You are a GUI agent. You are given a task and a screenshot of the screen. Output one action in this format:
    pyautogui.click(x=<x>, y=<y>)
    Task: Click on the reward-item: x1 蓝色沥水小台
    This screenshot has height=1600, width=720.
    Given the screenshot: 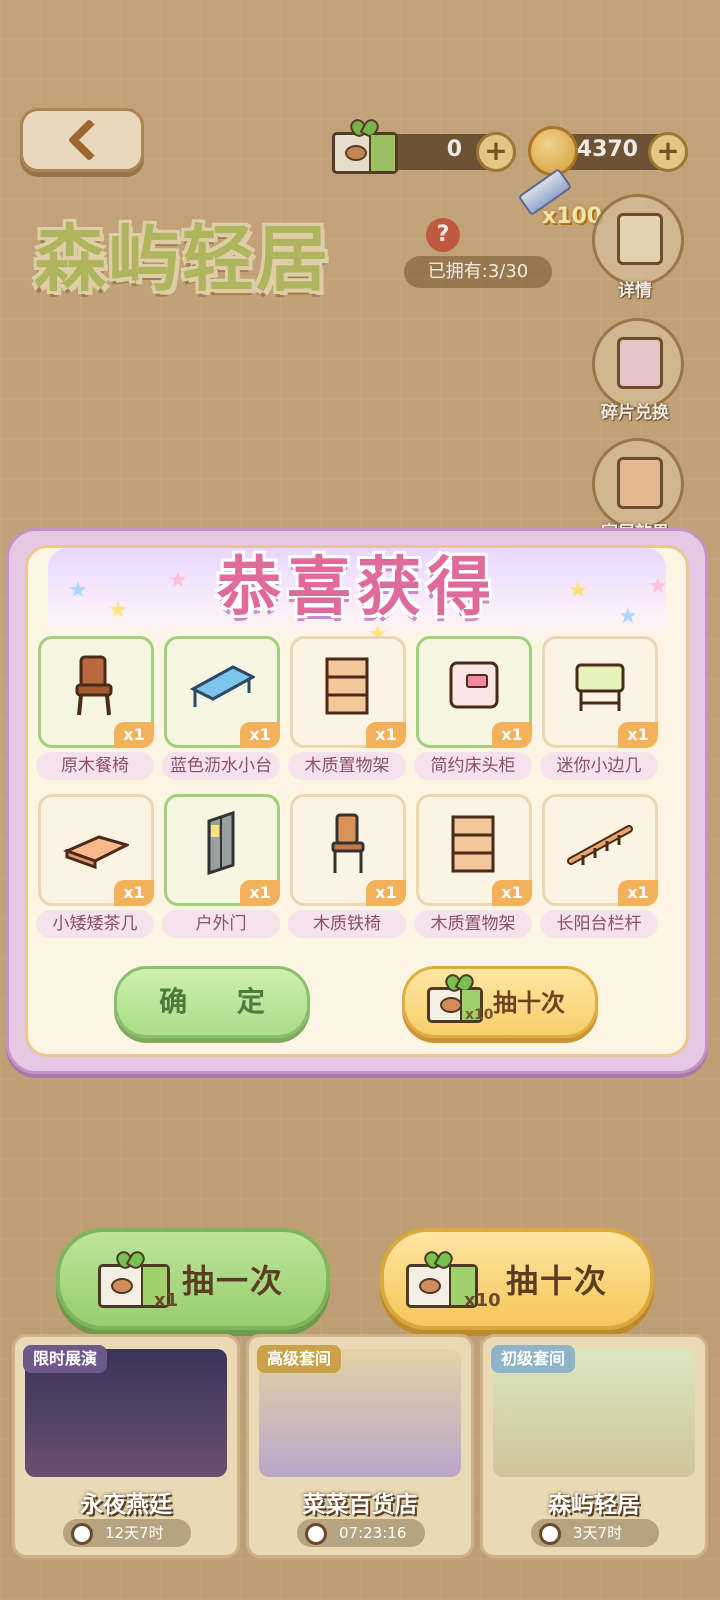 What is the action you would take?
    pyautogui.click(x=221, y=710)
    